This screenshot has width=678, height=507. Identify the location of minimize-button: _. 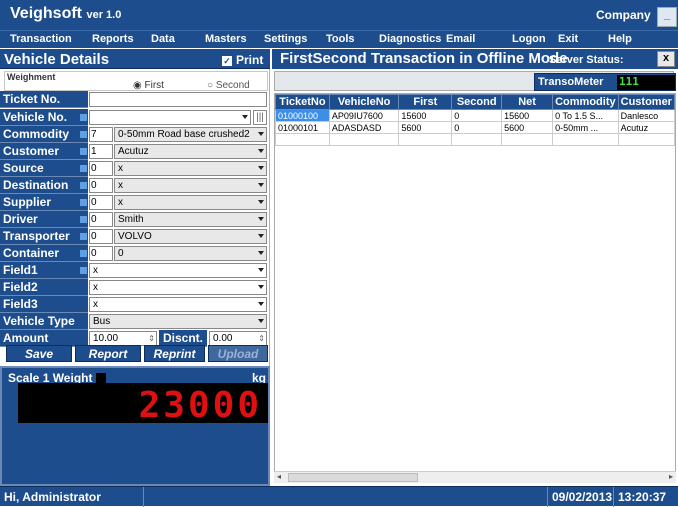
(667, 17).